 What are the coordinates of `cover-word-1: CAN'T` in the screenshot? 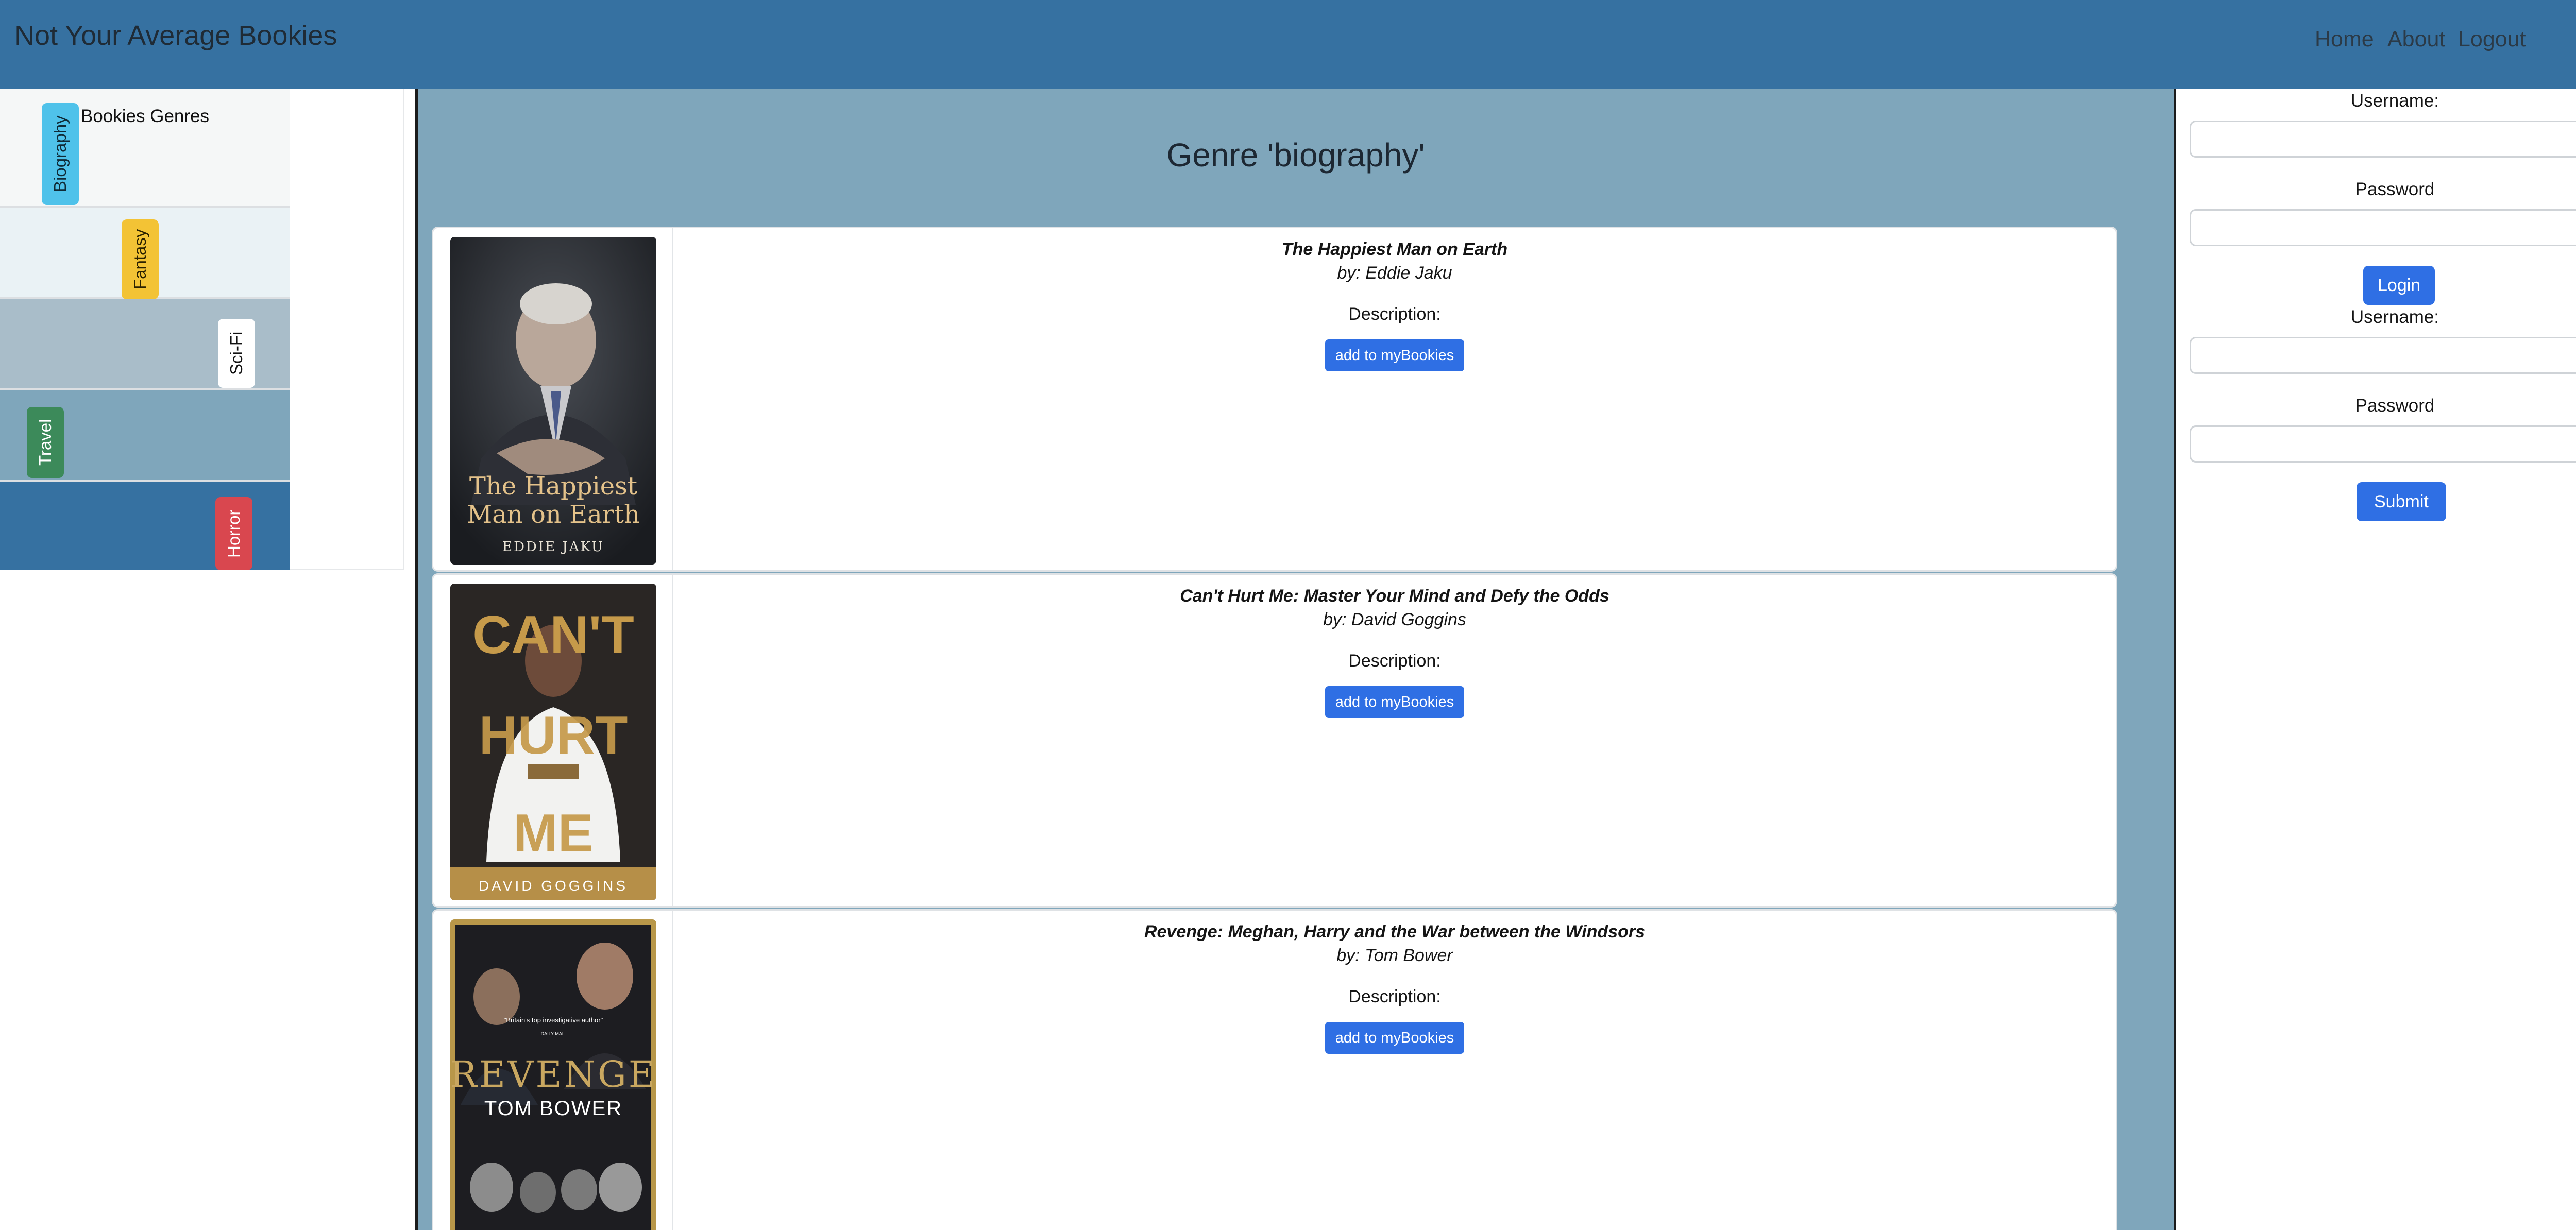 It's located at (553, 635).